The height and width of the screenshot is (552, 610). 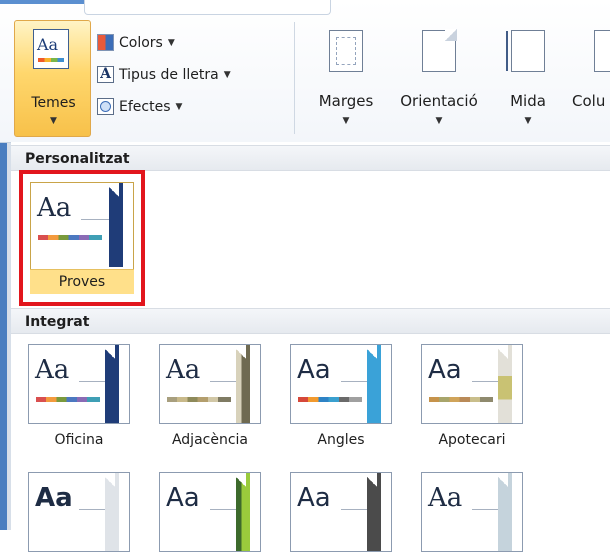 I want to click on theme-oficina: Aa Oficina, so click(x=79, y=396).